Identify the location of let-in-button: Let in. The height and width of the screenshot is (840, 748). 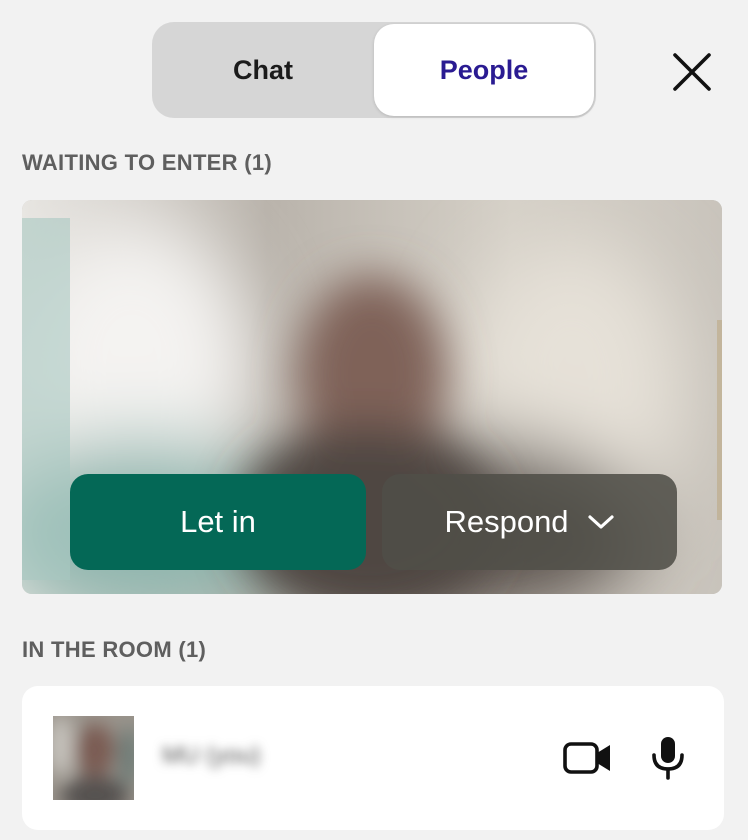
(218, 522).